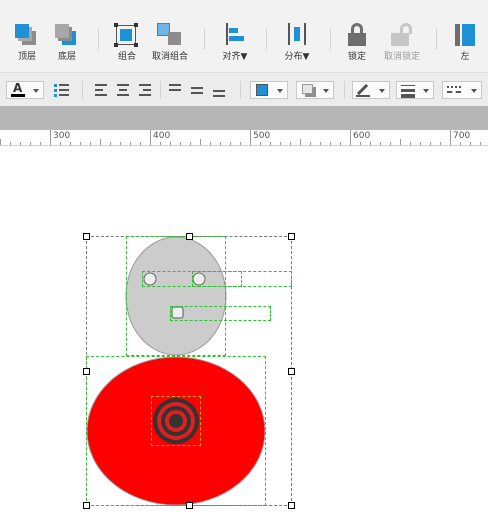  Describe the element at coordinates (198, 90) in the screenshot. I see `valign-middle-button` at that location.